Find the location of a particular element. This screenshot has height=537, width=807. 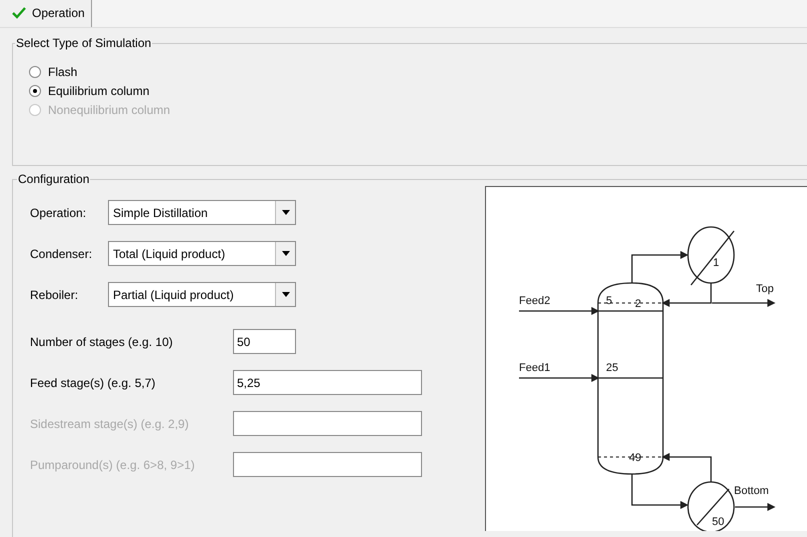

dropdown-label: Condenser: is located at coordinates (62, 254).